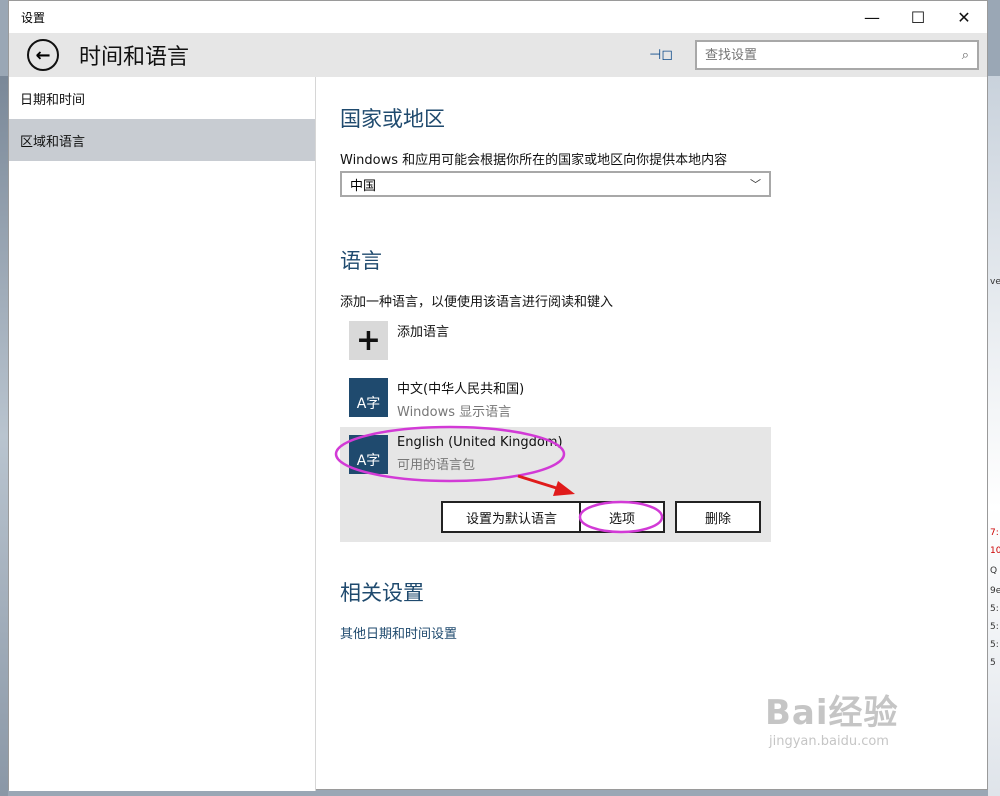  What do you see at coordinates (964, 17) in the screenshot?
I see `close-button: ✕` at bounding box center [964, 17].